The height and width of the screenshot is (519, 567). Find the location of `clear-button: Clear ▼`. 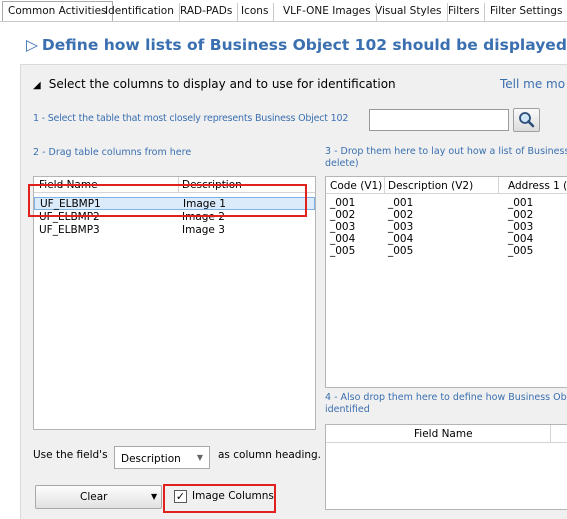

clear-button: Clear ▼ is located at coordinates (98, 497).